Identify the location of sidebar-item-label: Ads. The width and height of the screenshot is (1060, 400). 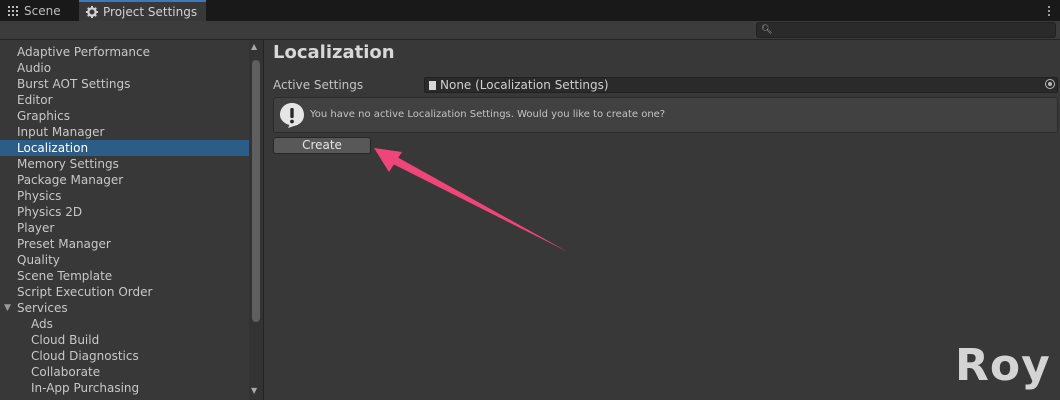
(42, 324).